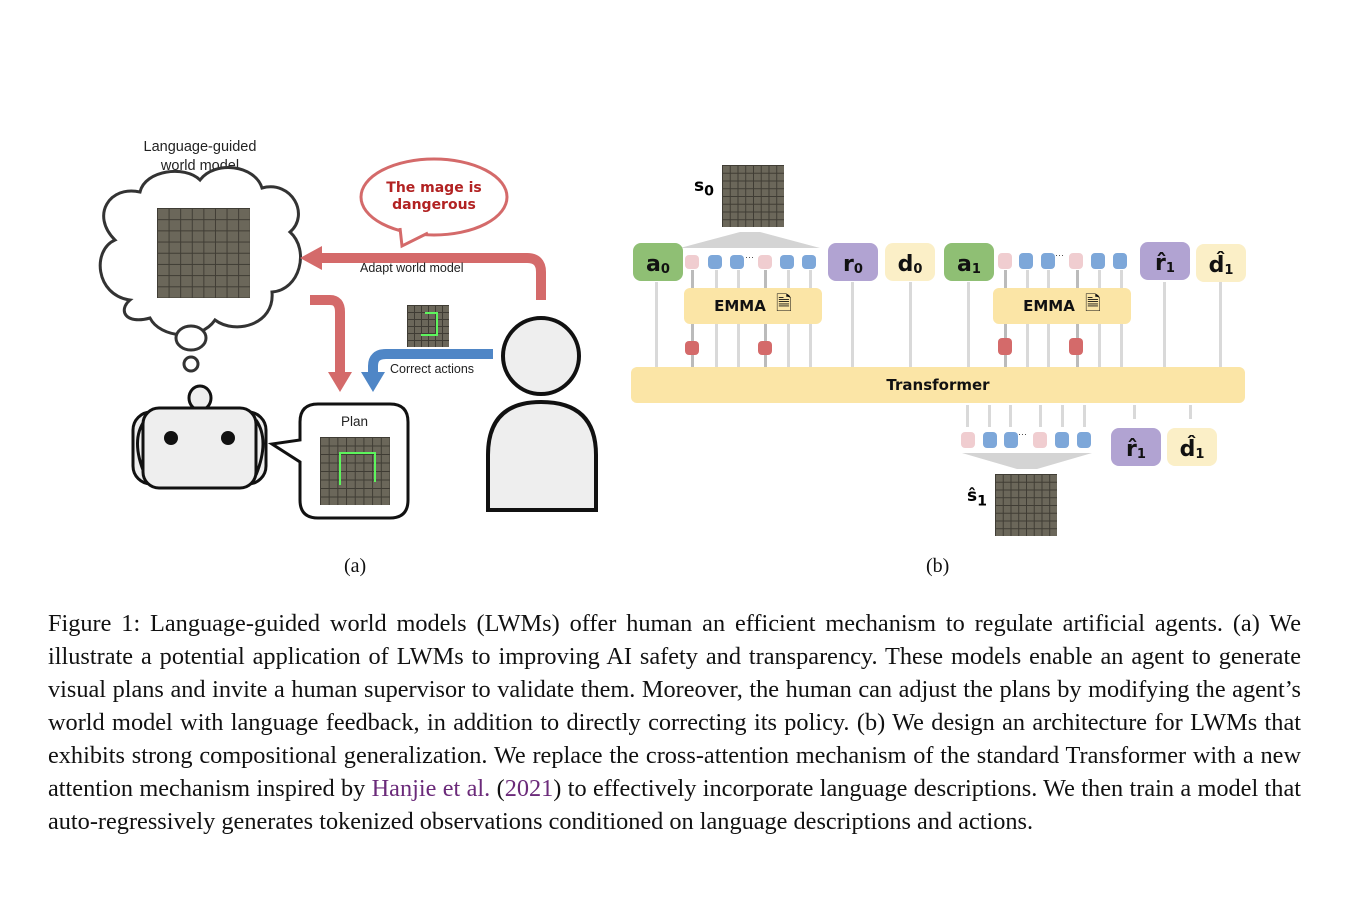  Describe the element at coordinates (355, 566) in the screenshot. I see `subfigure-label-a: (a)` at that location.